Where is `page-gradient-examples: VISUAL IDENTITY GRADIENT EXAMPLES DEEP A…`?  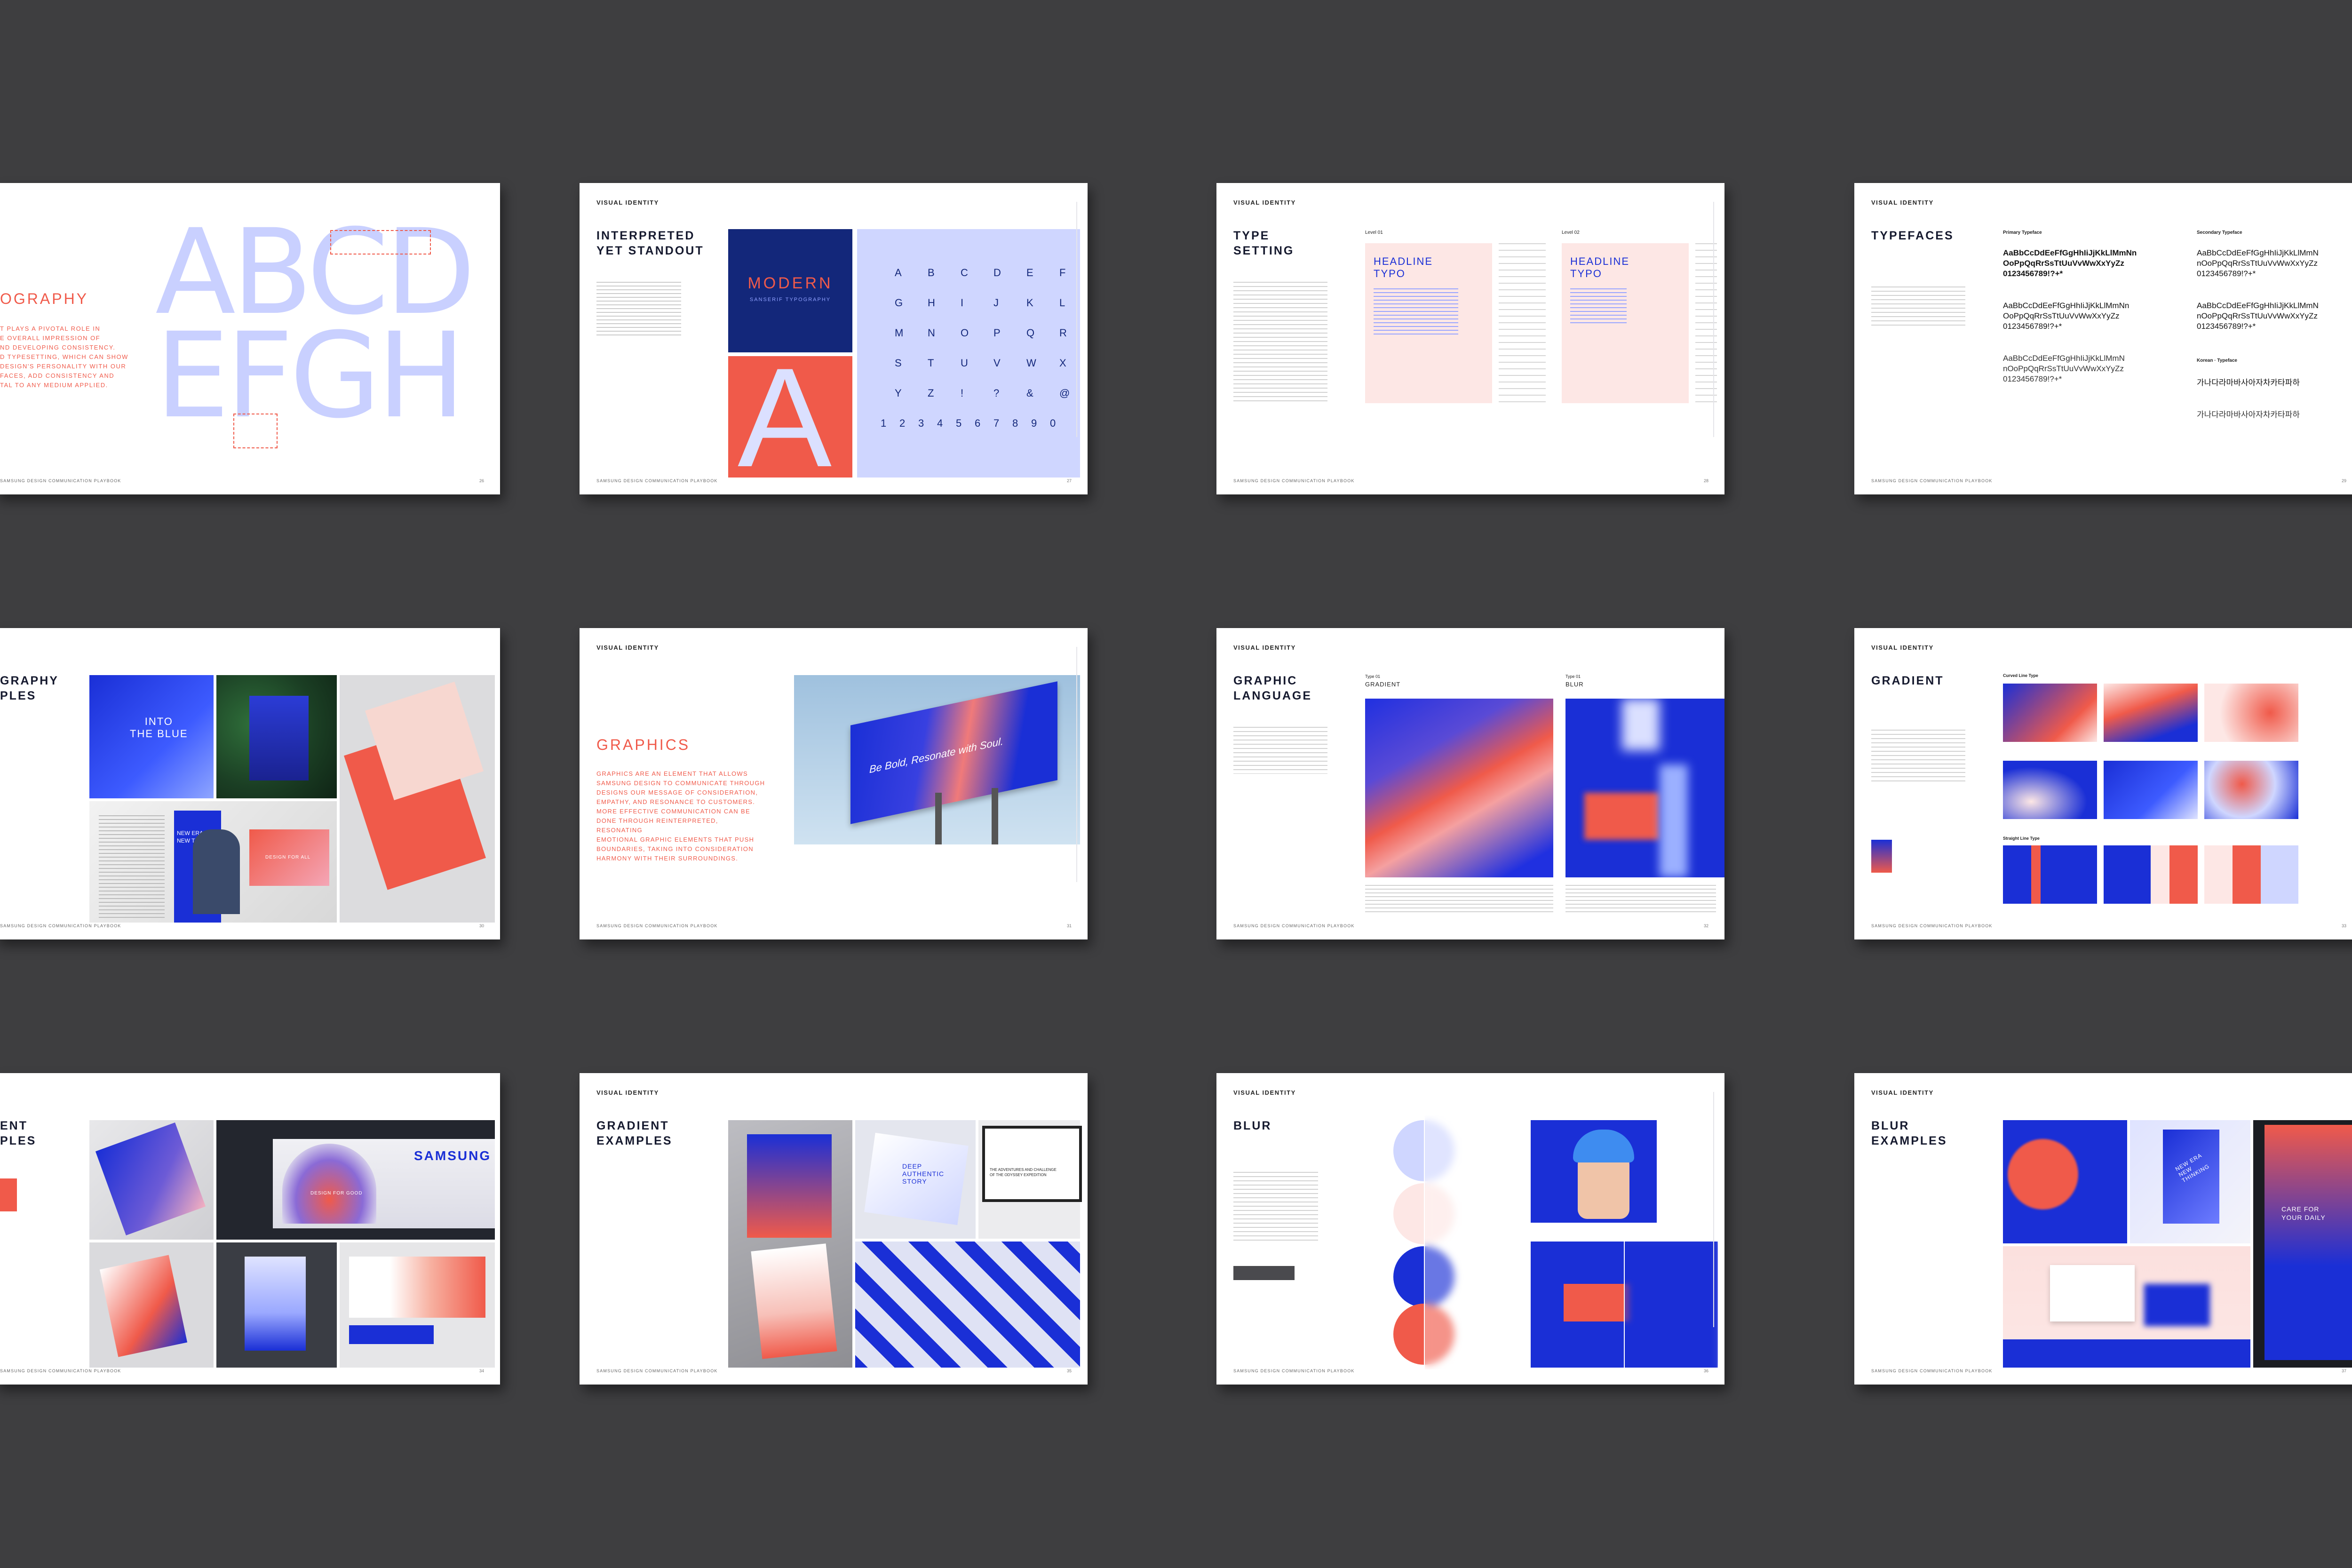
page-gradient-examples: VISUAL IDENTITY GRADIENT EXAMPLES DEEP A… is located at coordinates (834, 1229).